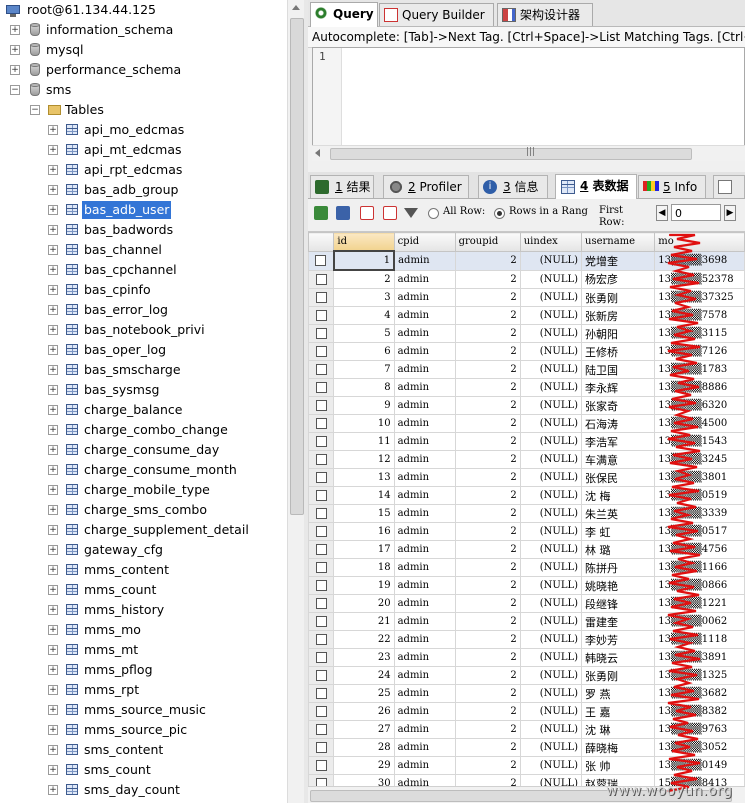 This screenshot has width=745, height=803. What do you see at coordinates (526, 333) in the screenshot?
I see `table-row: 5 admin 2 (NULL) 孙朝阳 13▒▒▒▒3115` at bounding box center [526, 333].